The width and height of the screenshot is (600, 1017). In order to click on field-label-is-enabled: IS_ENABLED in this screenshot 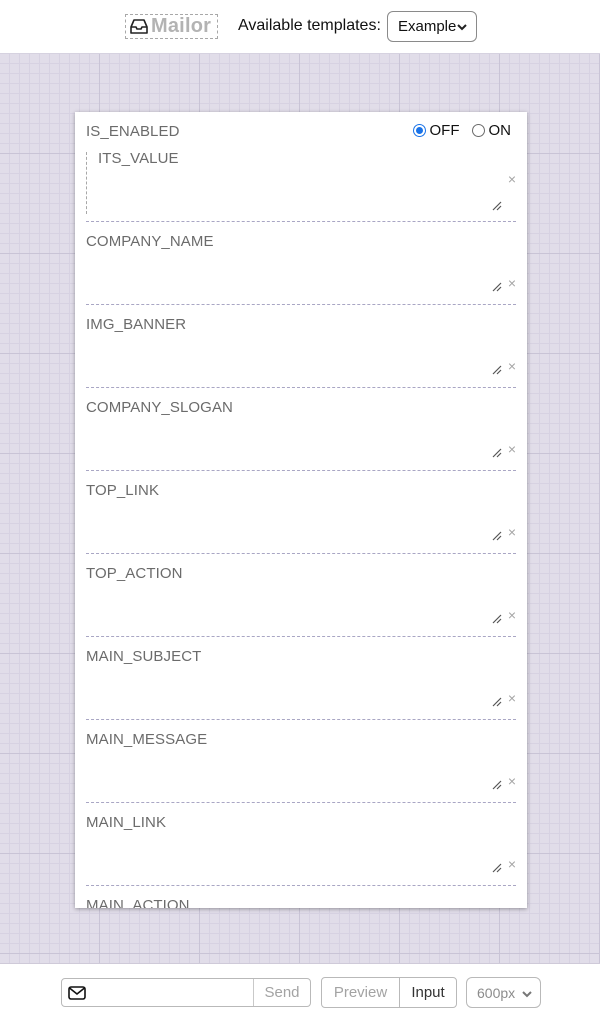, I will do `click(133, 131)`.